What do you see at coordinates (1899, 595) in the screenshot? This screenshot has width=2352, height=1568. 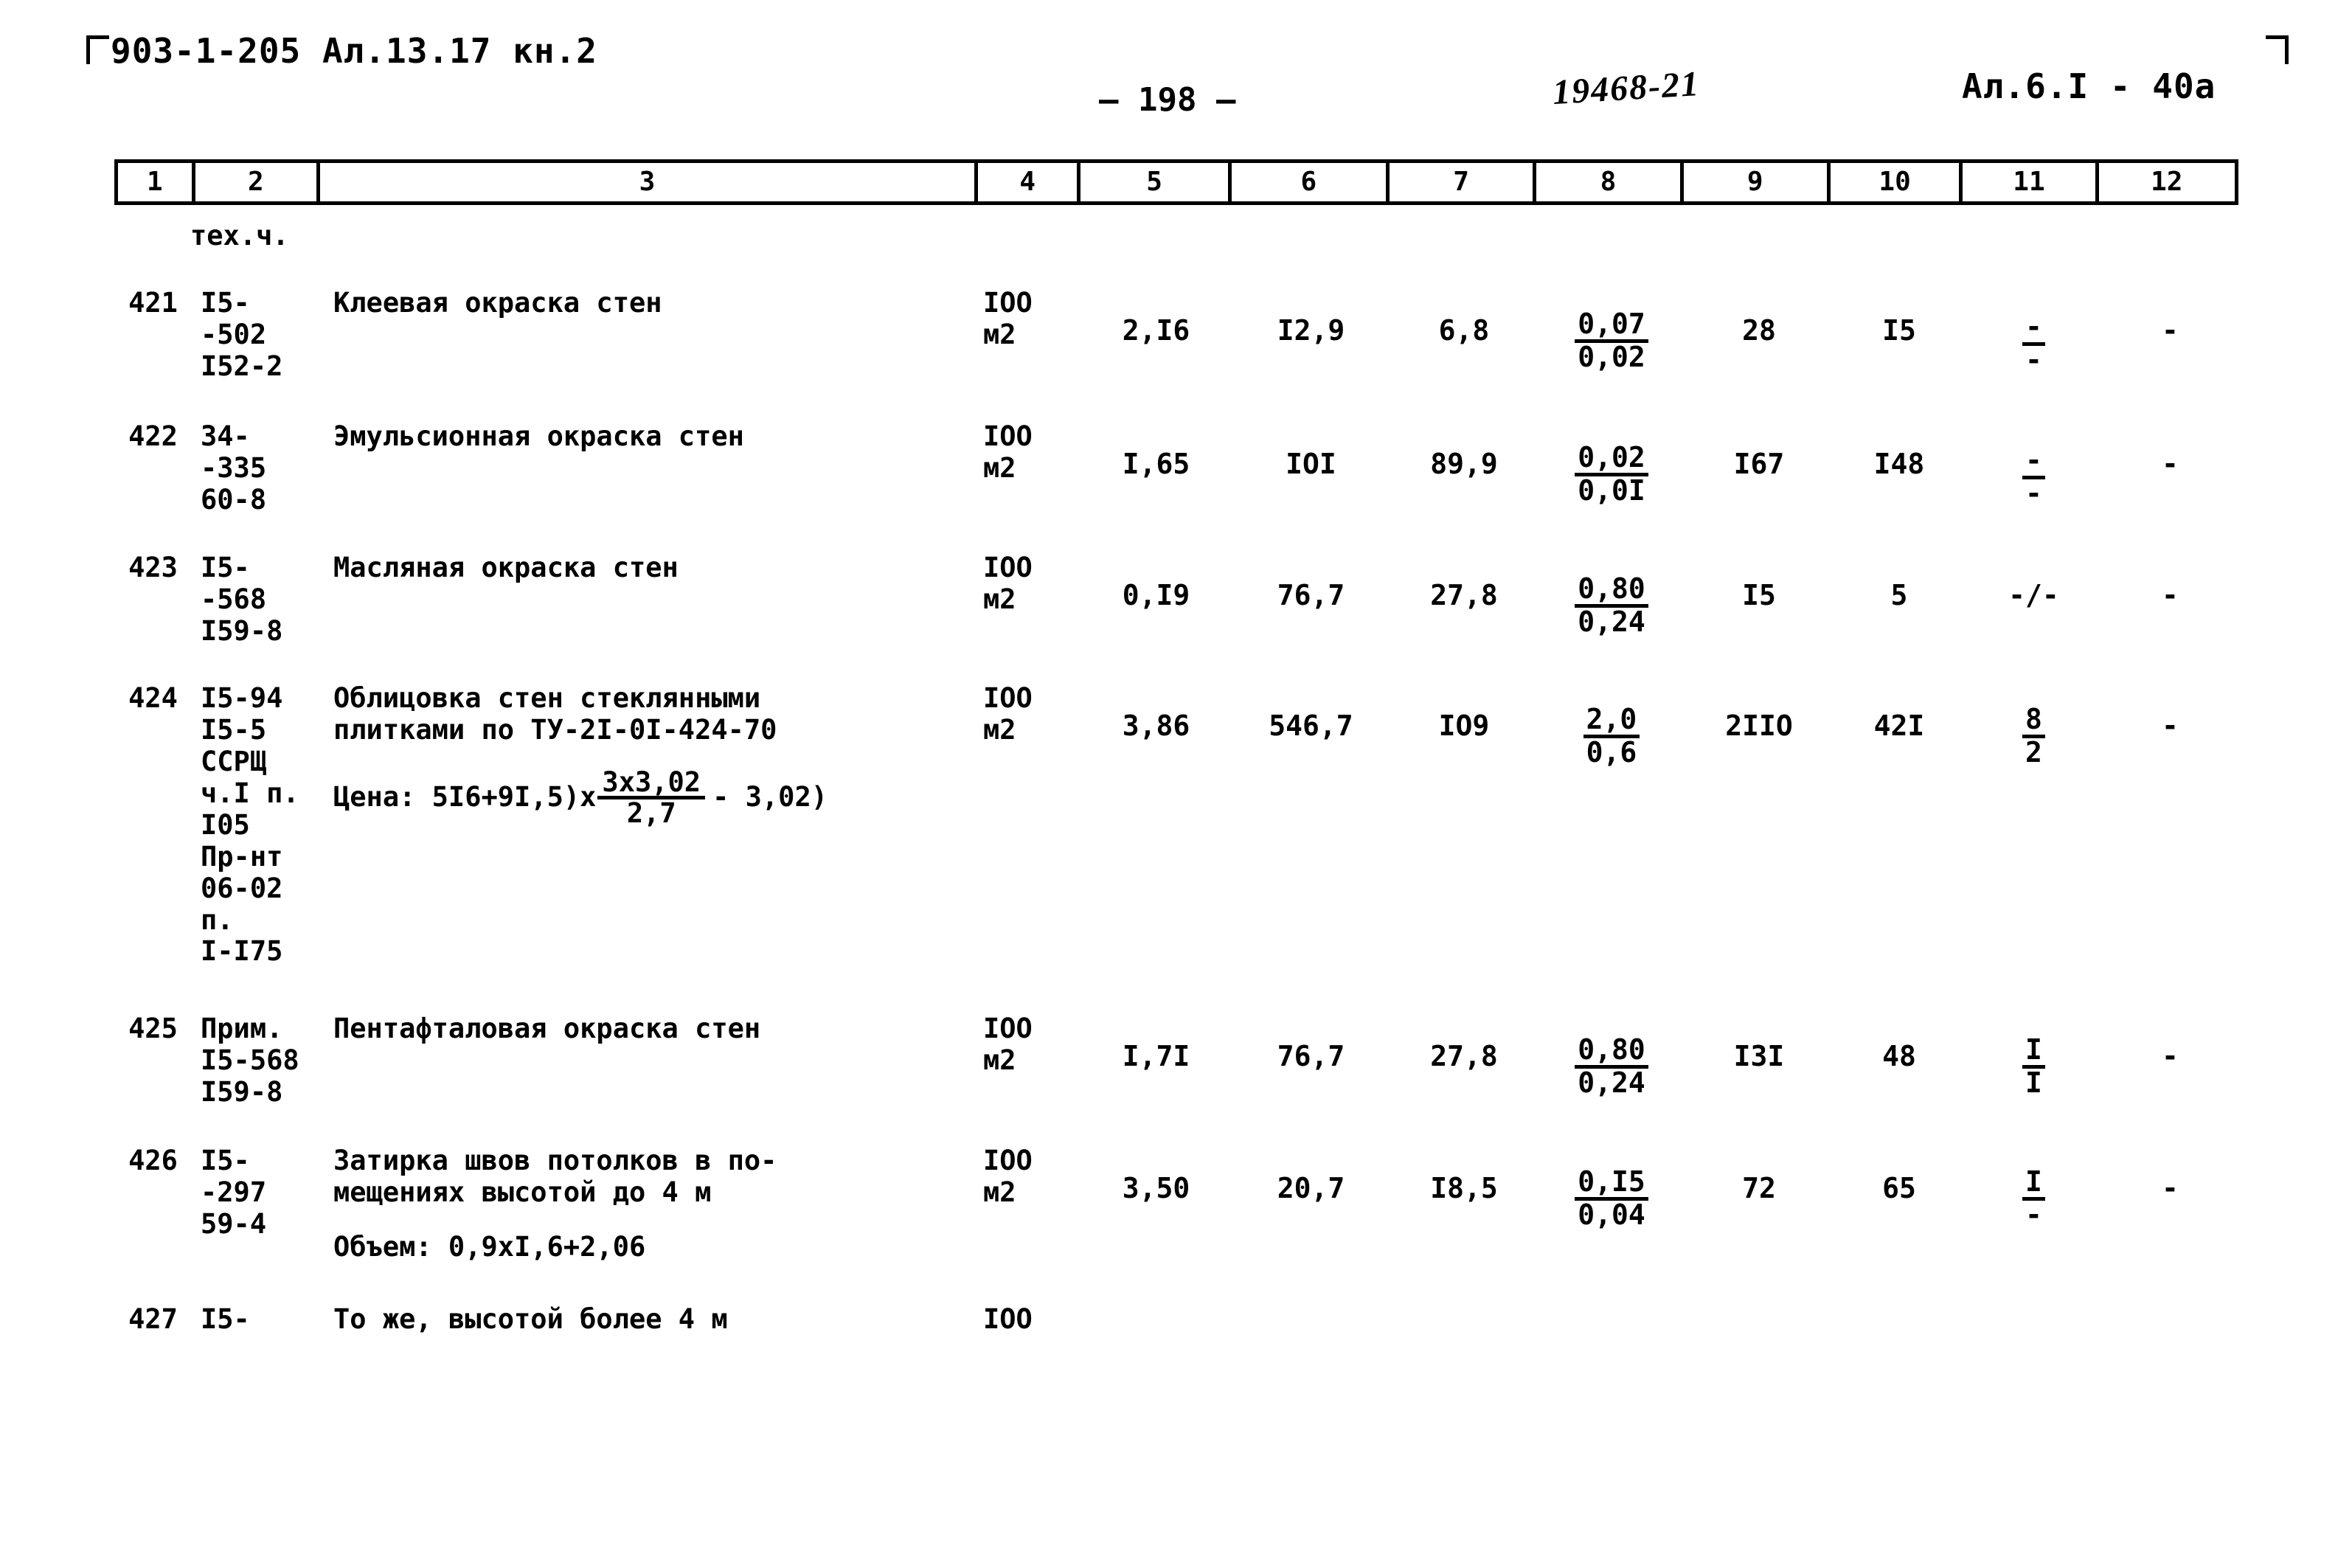 I see `row-col10: 5` at bounding box center [1899, 595].